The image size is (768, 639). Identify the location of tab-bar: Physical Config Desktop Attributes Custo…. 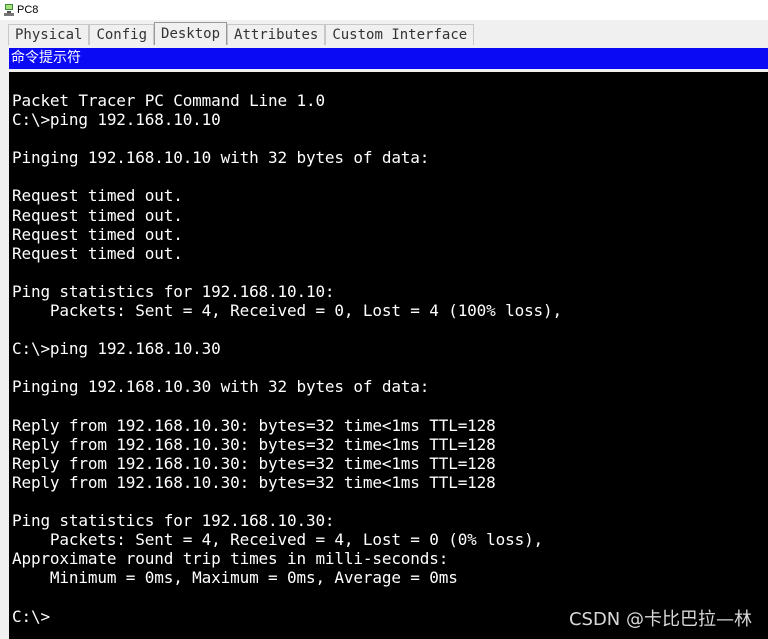
(241, 33).